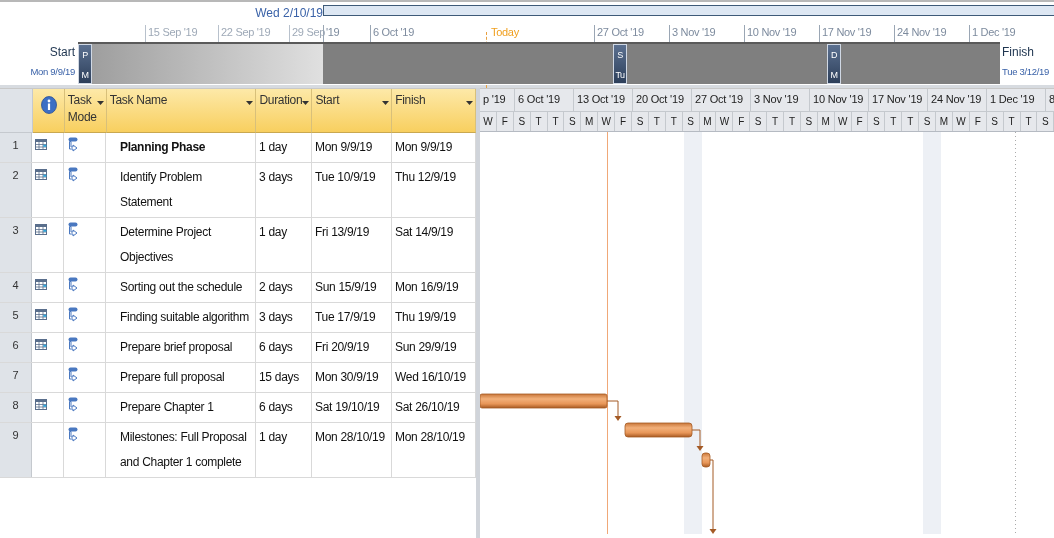 The image size is (1054, 538). Describe the element at coordinates (181, 190) in the screenshot. I see `task-name-cell: Identify Problem Statement` at that location.